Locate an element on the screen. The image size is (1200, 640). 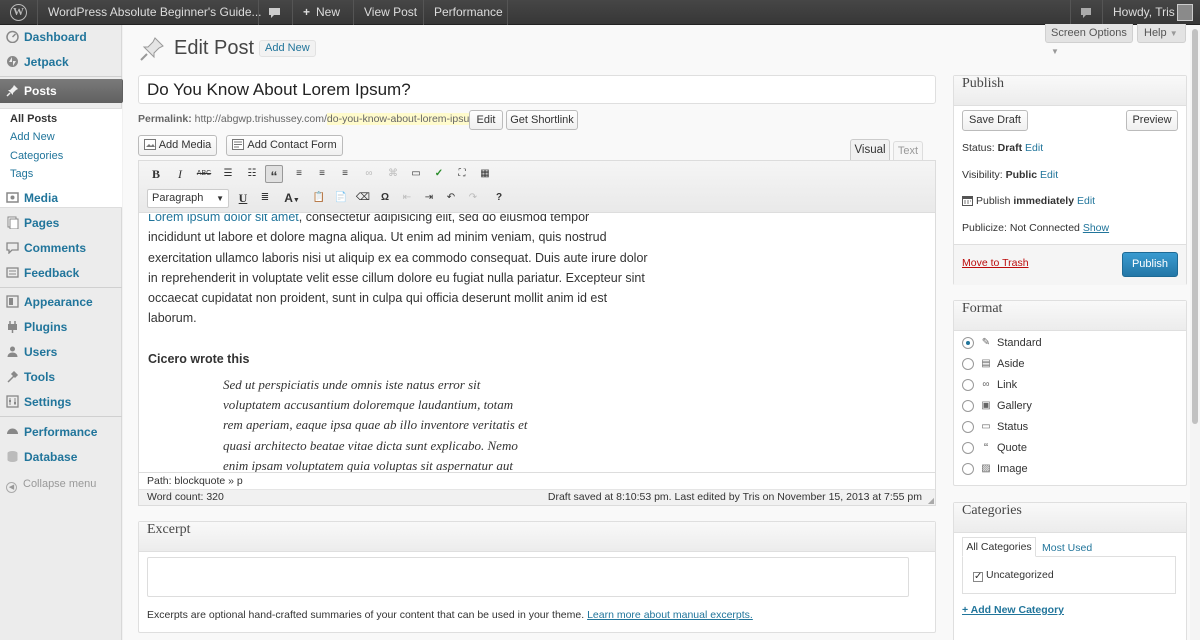
radio-quote is located at coordinates (968, 448).